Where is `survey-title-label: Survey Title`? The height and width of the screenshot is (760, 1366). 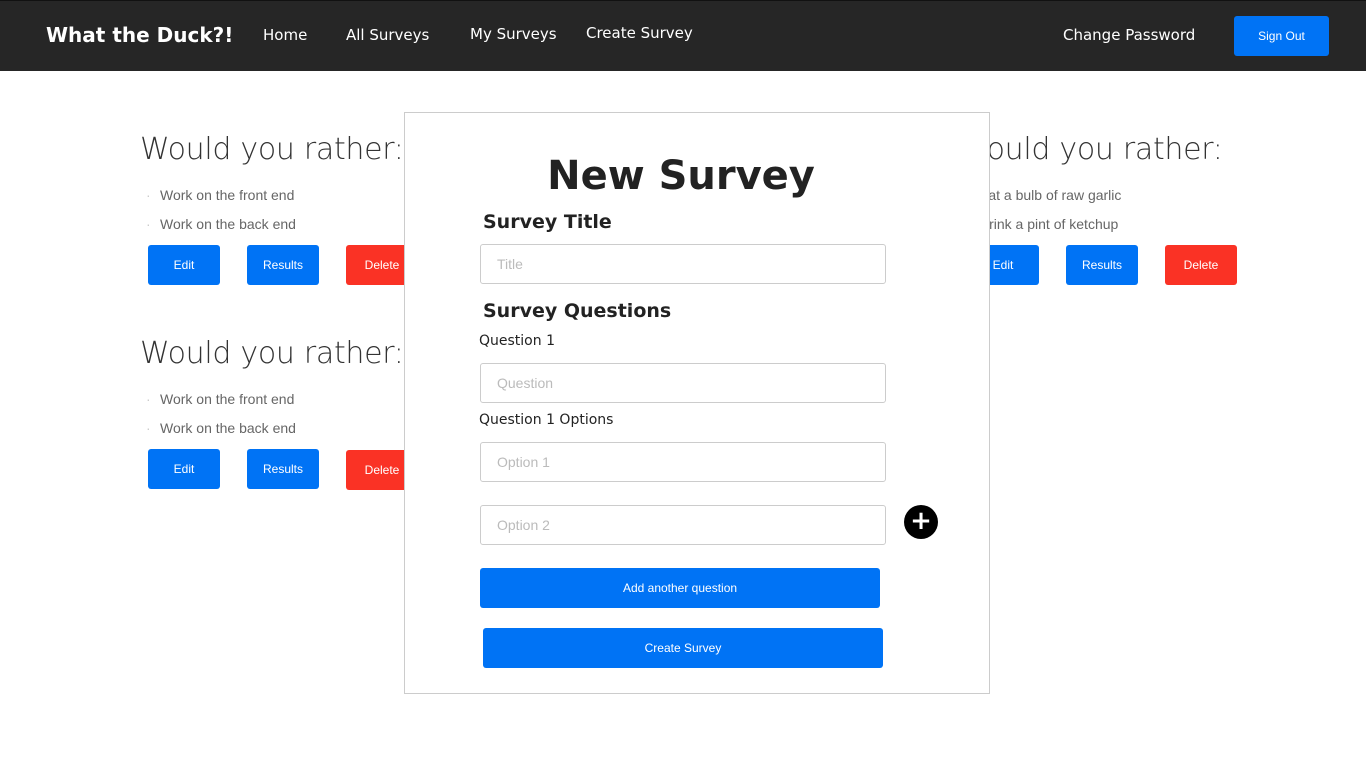
survey-title-label: Survey Title is located at coordinates (547, 222).